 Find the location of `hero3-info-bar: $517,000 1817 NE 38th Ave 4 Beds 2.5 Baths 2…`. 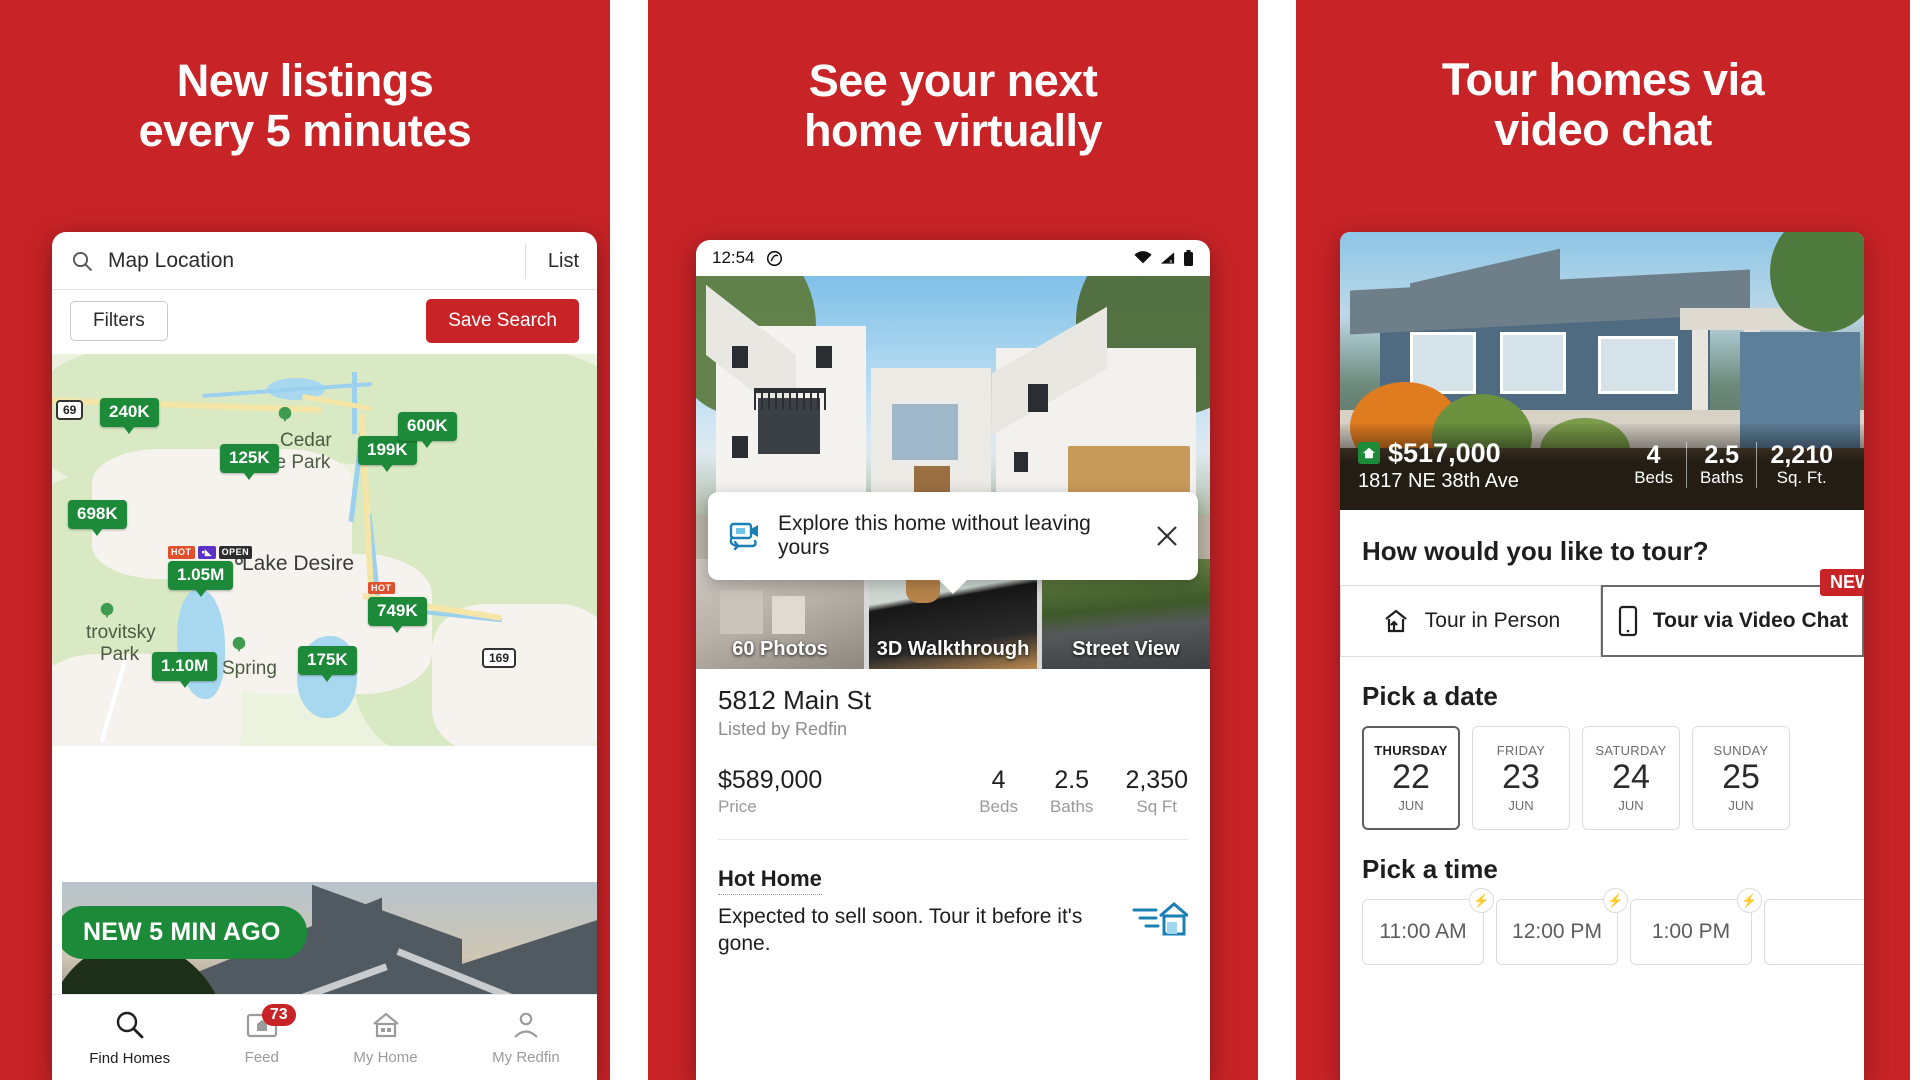

hero3-info-bar: $517,000 1817 NE 38th Ave 4 Beds 2.5 Baths 2… is located at coordinates (1602, 467).